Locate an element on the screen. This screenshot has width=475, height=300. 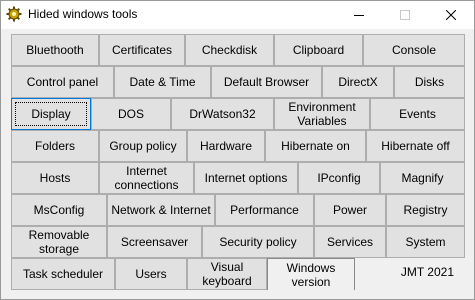
maximize-button is located at coordinates (405, 15).